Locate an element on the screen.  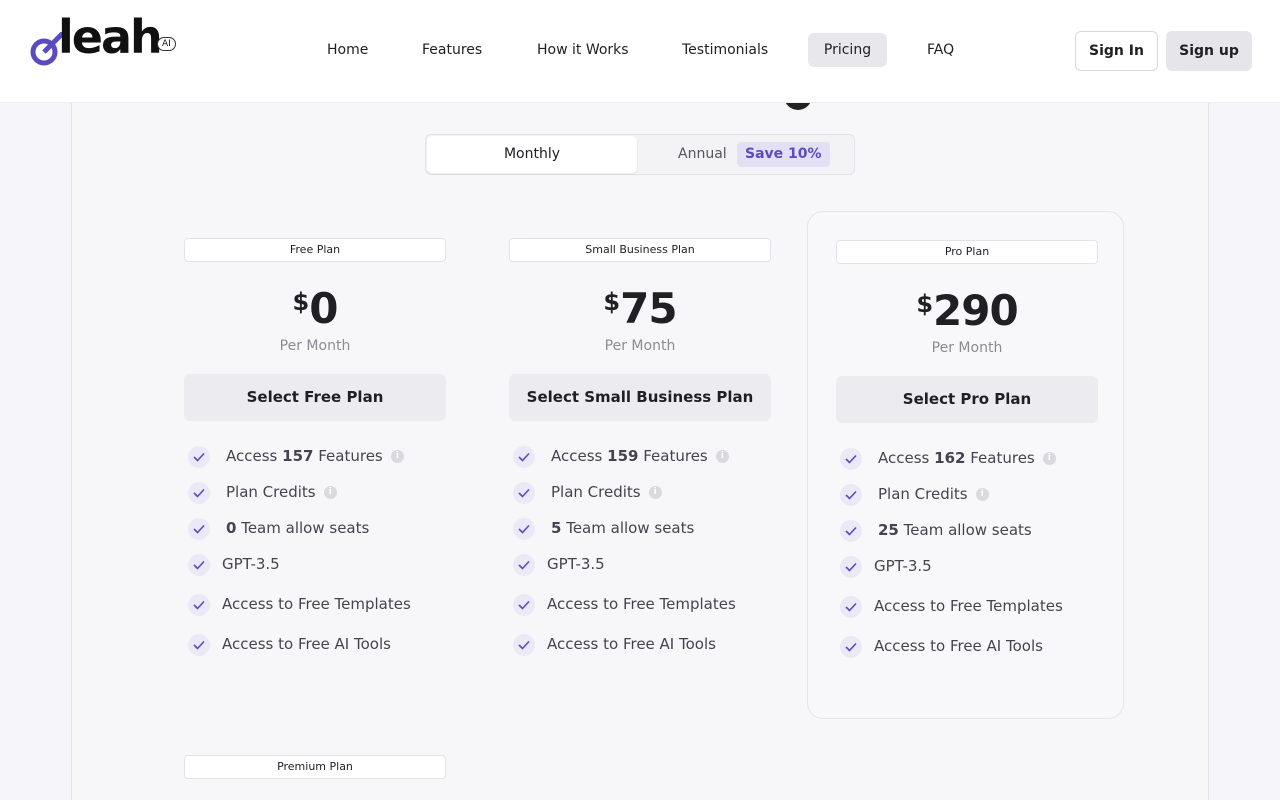
sign-in-button: Sign In is located at coordinates (1116, 51).